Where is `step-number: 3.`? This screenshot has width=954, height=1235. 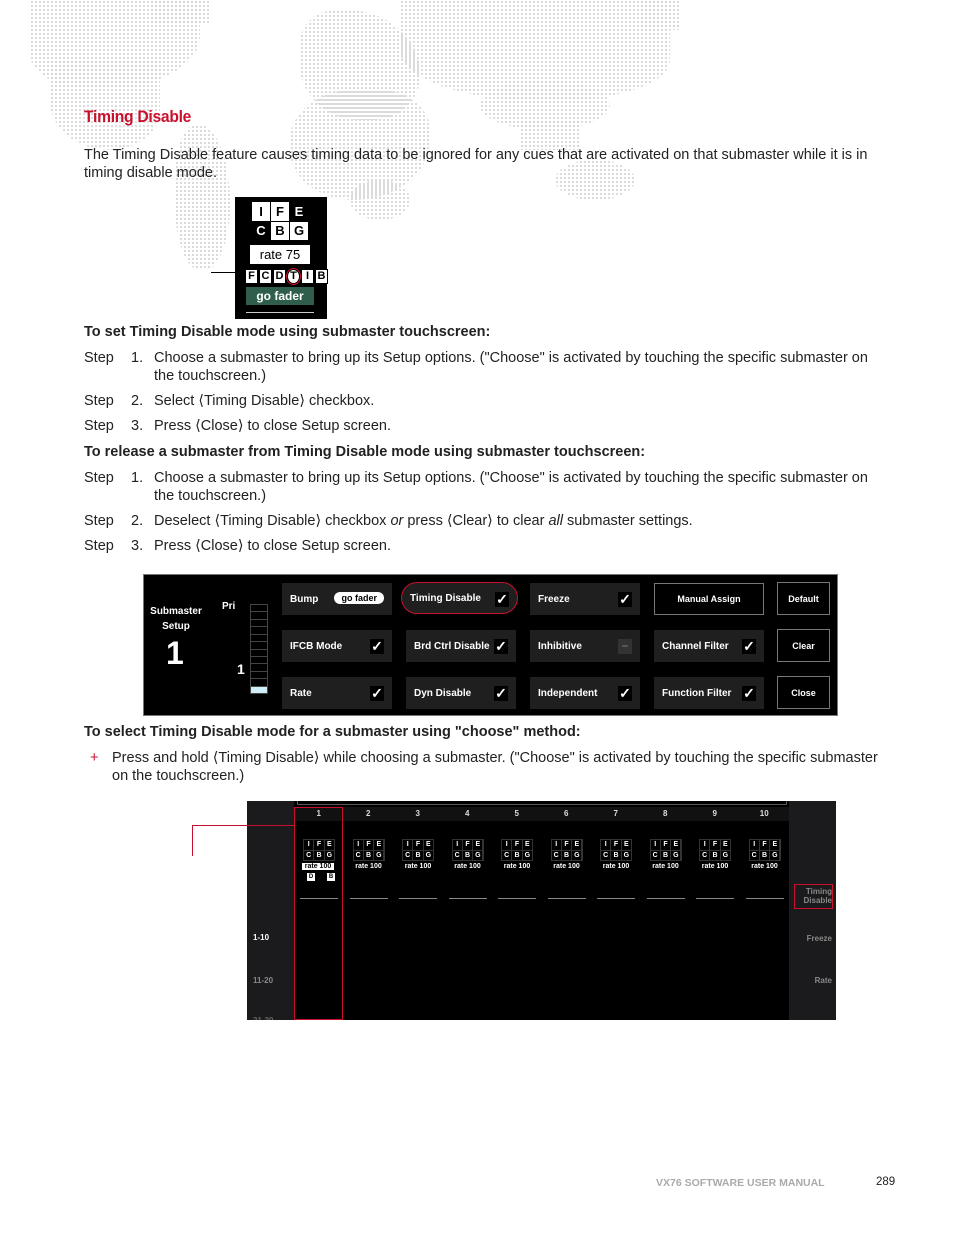
step-number: 3. is located at coordinates (137, 546).